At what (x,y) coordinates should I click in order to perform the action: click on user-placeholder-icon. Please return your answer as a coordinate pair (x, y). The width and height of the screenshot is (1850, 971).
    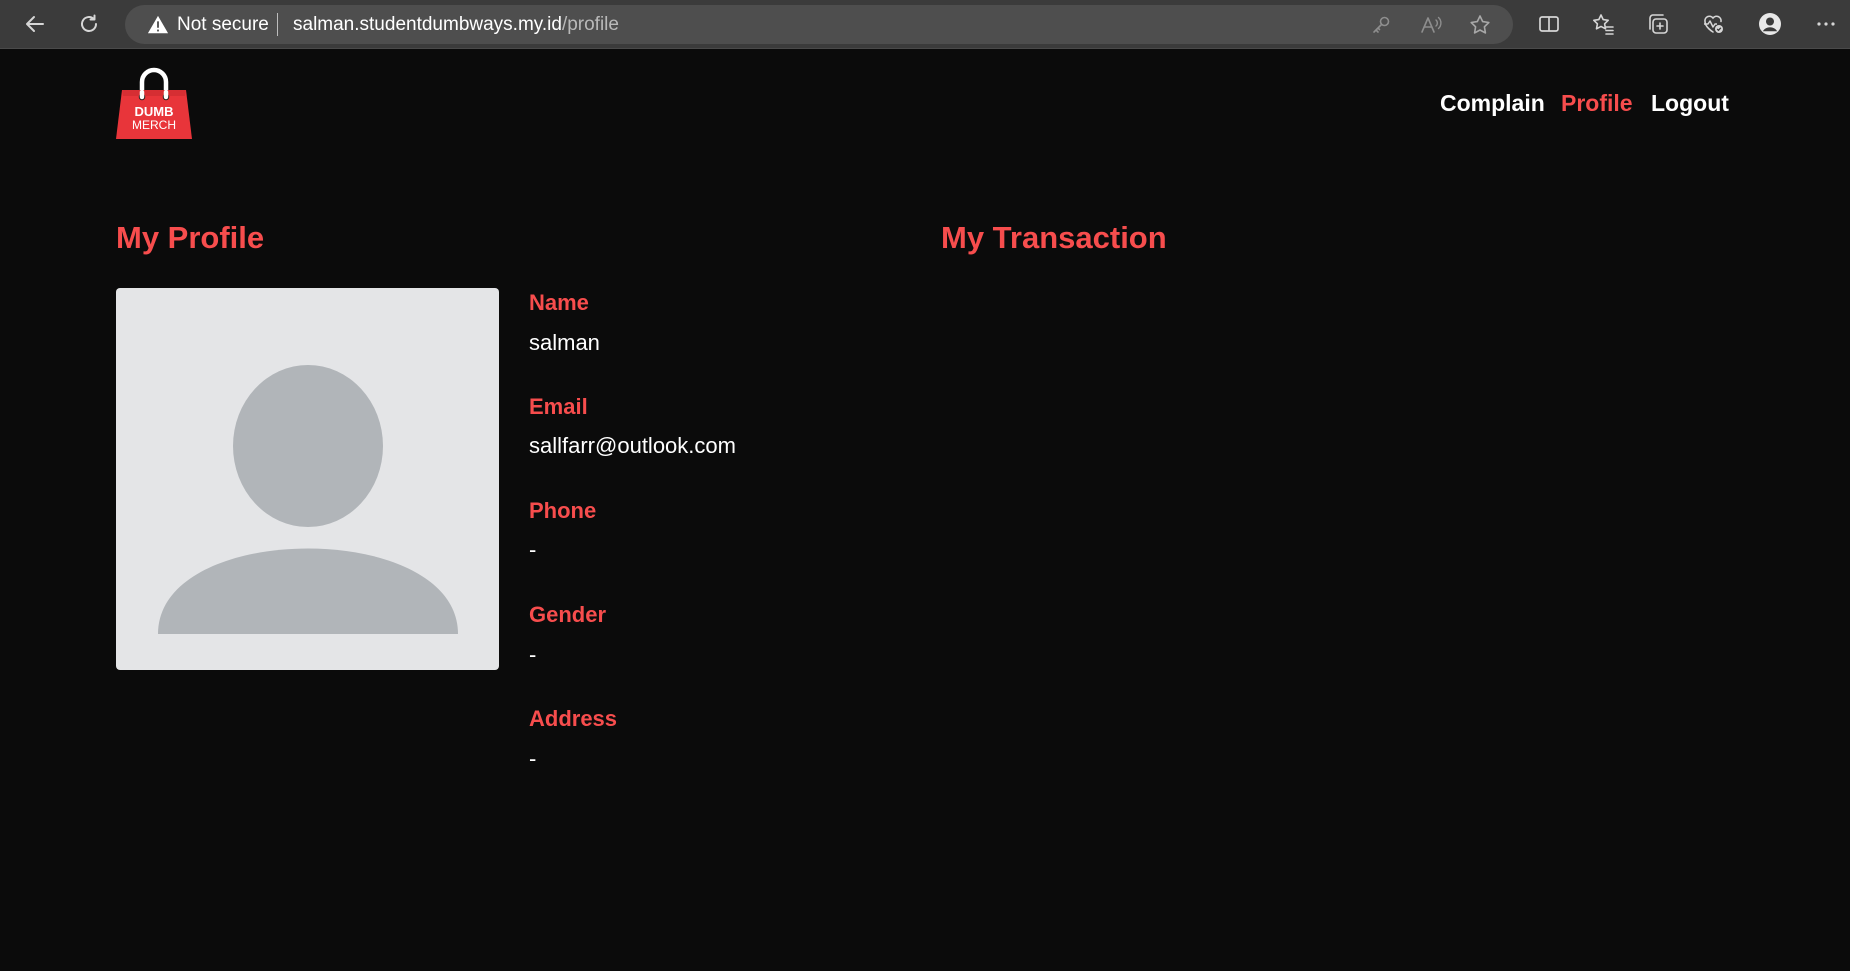
    Looking at the image, I should click on (308, 499).